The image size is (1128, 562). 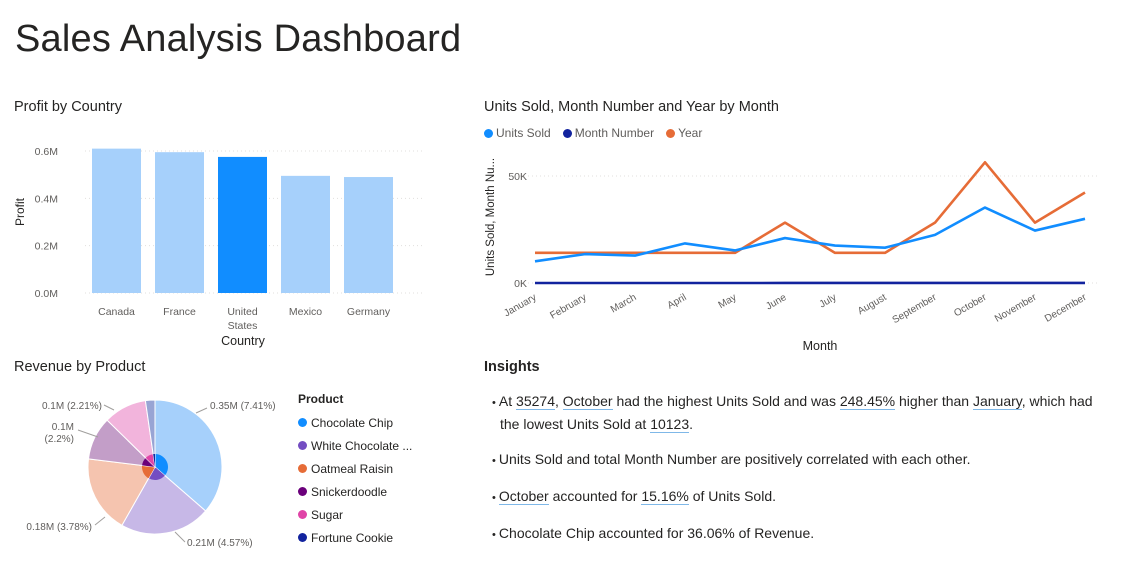 I want to click on legend-item-units-sold: Units Sold, so click(x=517, y=133).